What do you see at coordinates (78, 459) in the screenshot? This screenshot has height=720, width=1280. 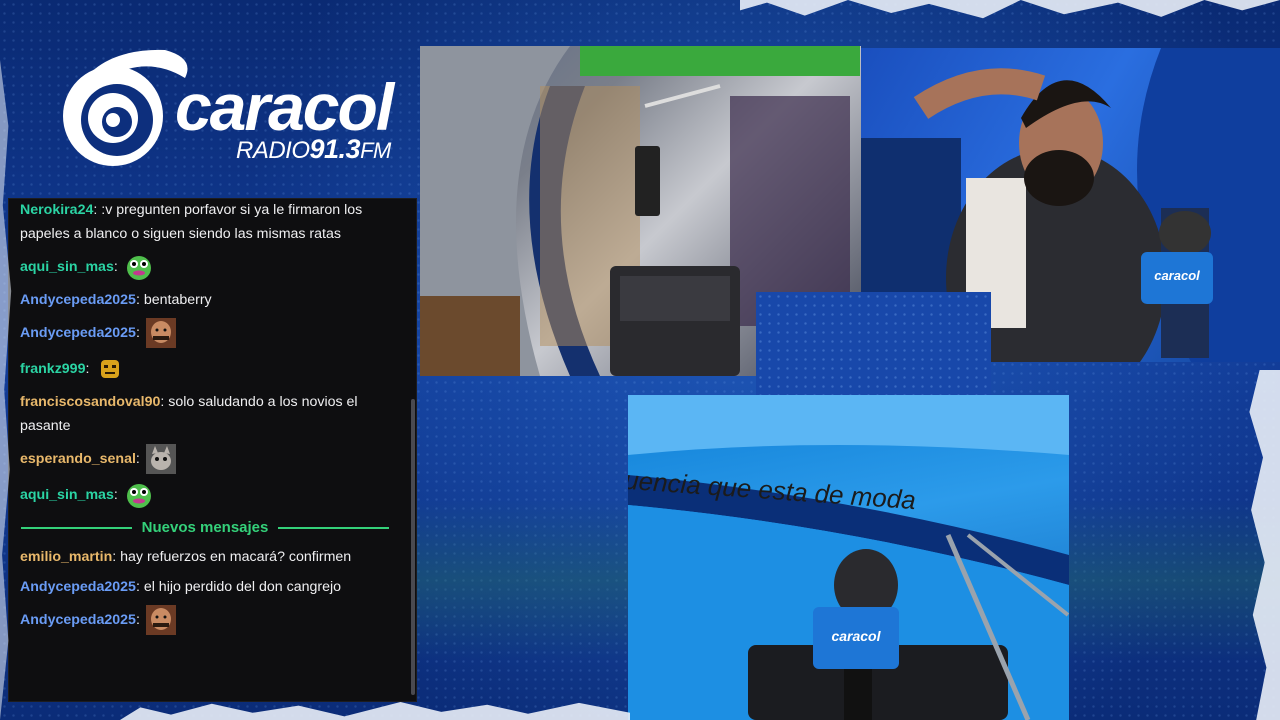 I see `chat-username: esperando_senal` at bounding box center [78, 459].